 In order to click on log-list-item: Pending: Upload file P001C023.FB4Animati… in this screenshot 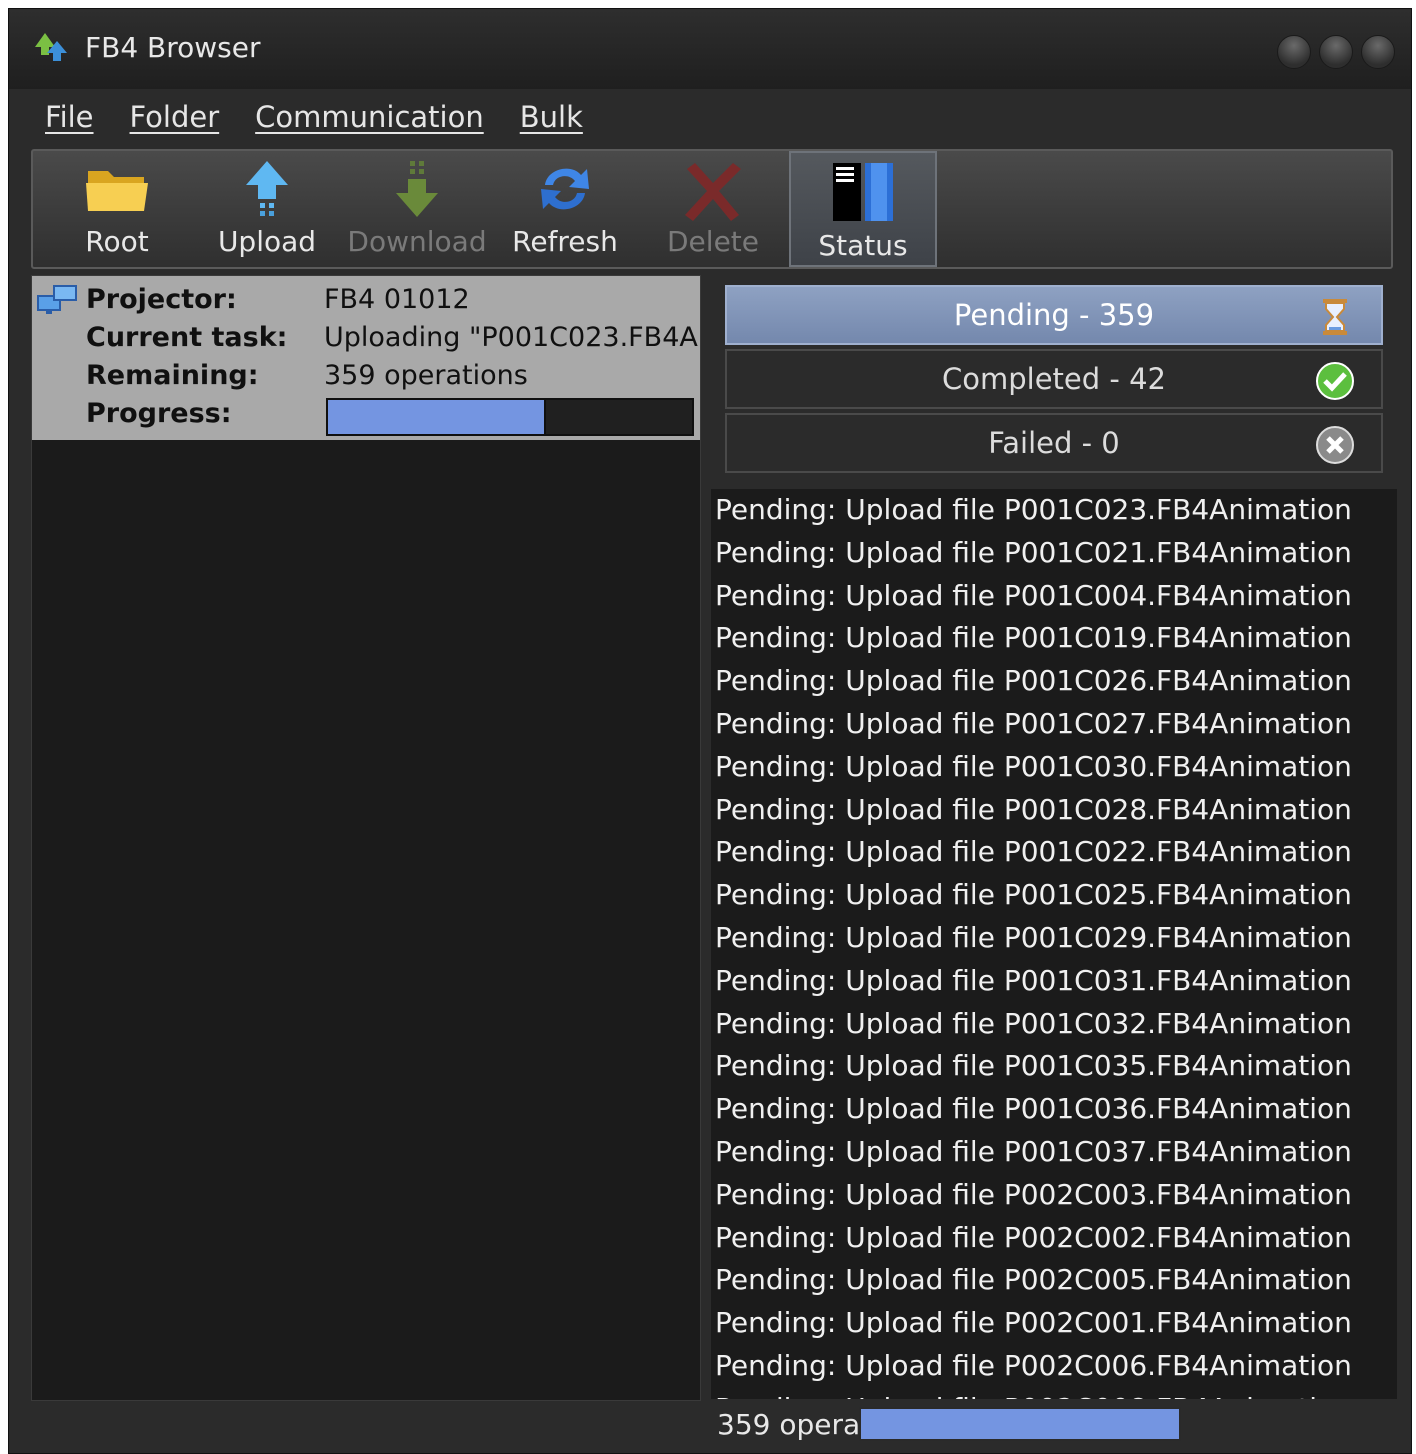, I will do `click(1054, 510)`.